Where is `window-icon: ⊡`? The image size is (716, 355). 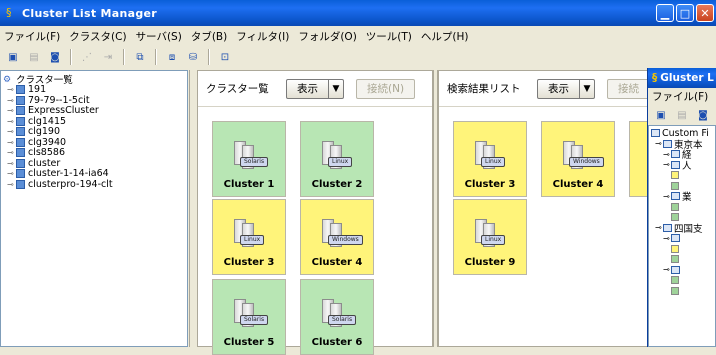
window-icon: ⊡ is located at coordinates (225, 57).